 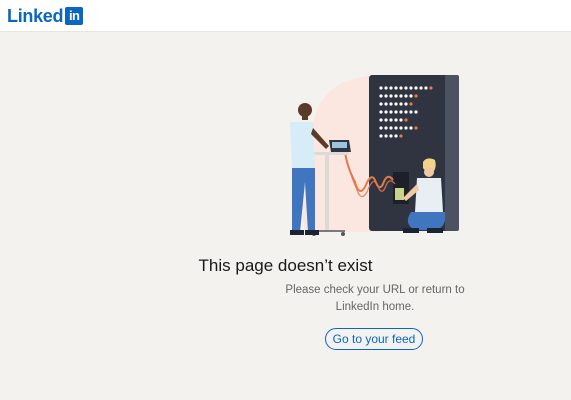 I want to click on logo-wordmark: Linked, so click(x=35, y=16).